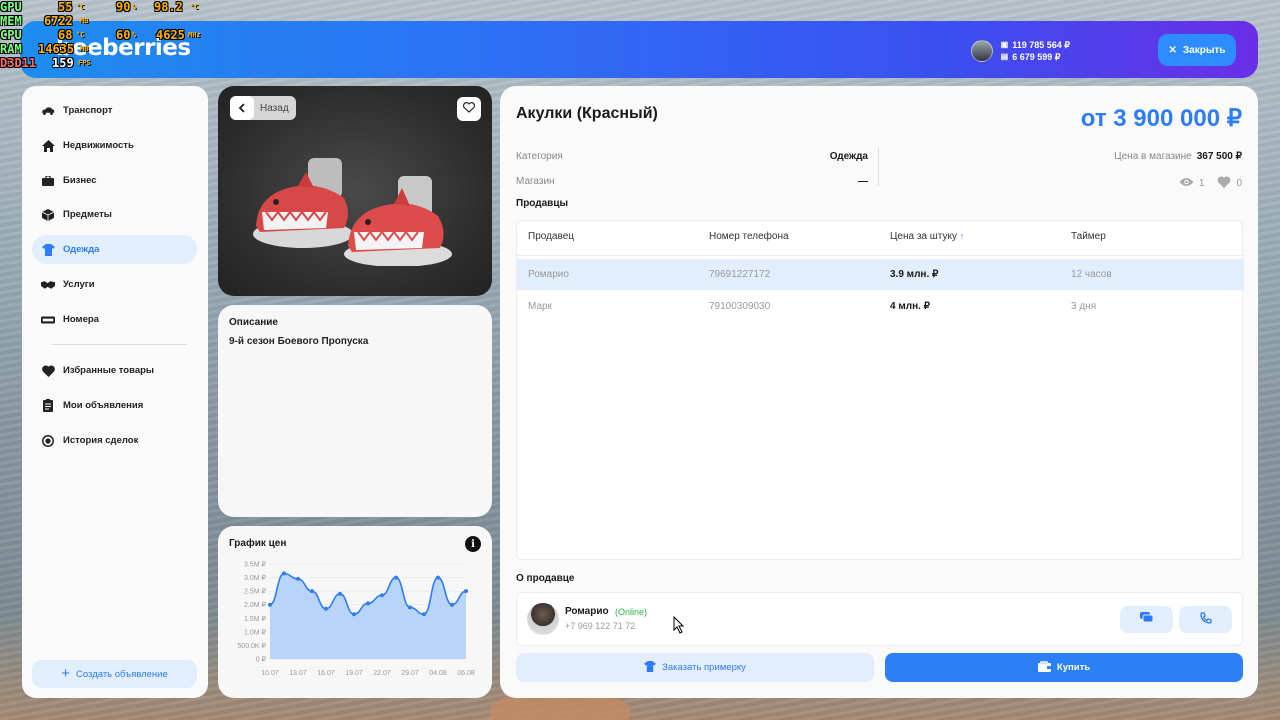  I want to click on hud-unit: %, so click(134, 35).